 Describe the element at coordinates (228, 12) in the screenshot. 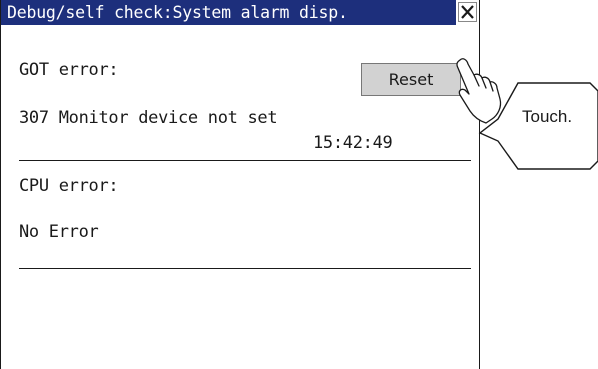

I see `window-title: Debug/self check:System alarm disp.` at that location.